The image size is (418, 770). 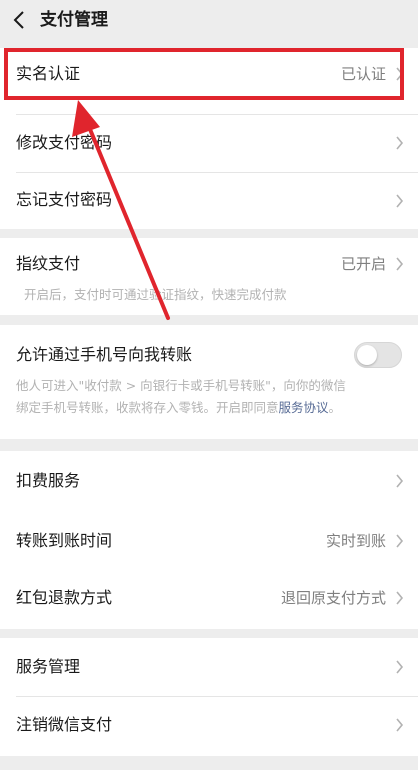 I want to click on phone-transfer-label: 允许通过手机号向我转账, so click(x=104, y=354).